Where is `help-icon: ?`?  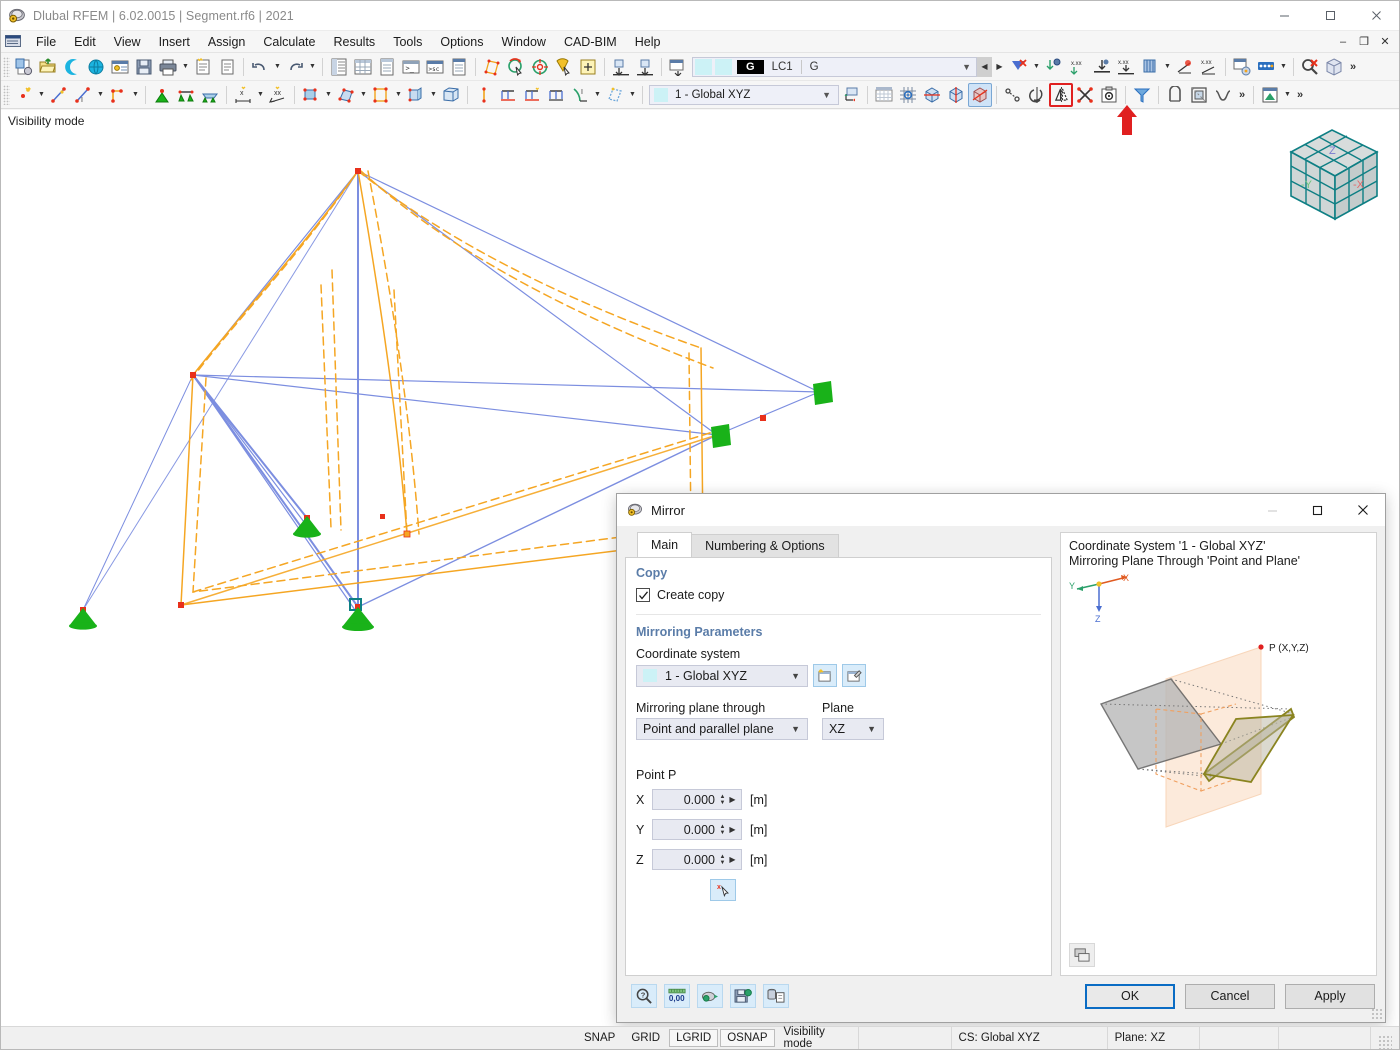 help-icon: ? is located at coordinates (644, 996).